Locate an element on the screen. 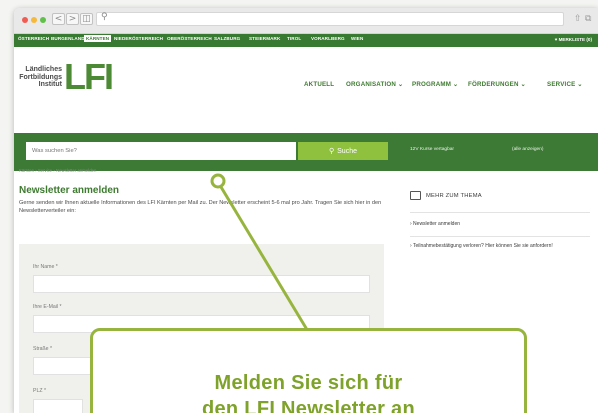 This screenshot has width=598, height=413. pointer-line is located at coordinates (263, 257).